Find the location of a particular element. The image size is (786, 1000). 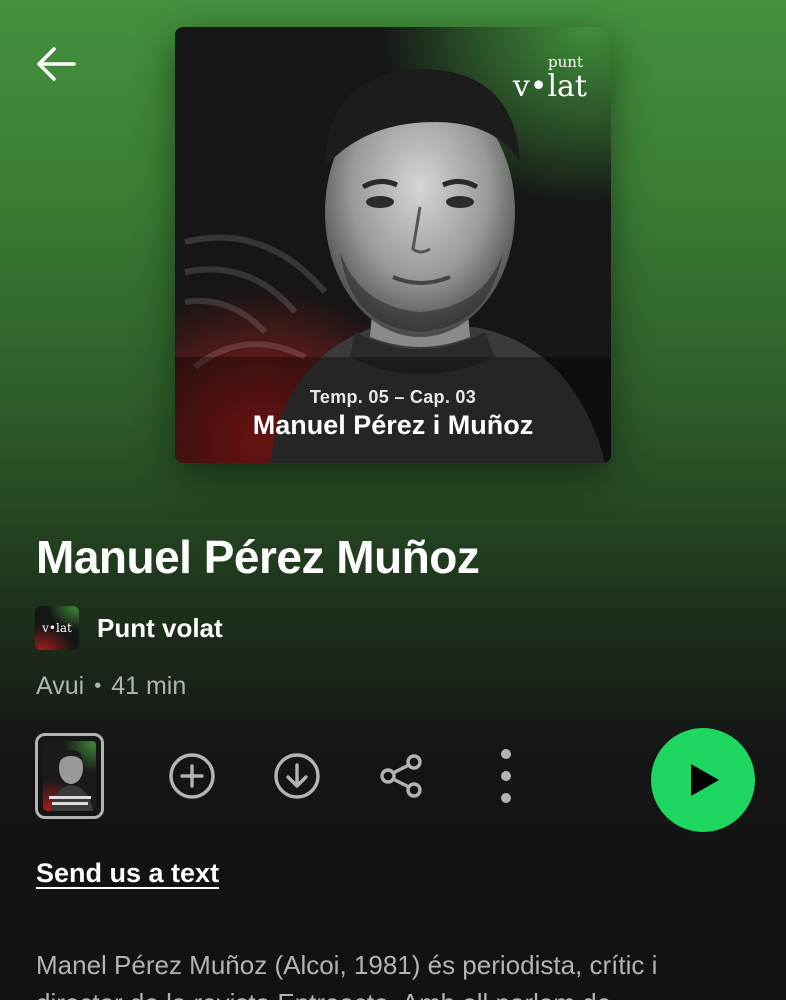

episode-thumbnail-button is located at coordinates (69, 776).